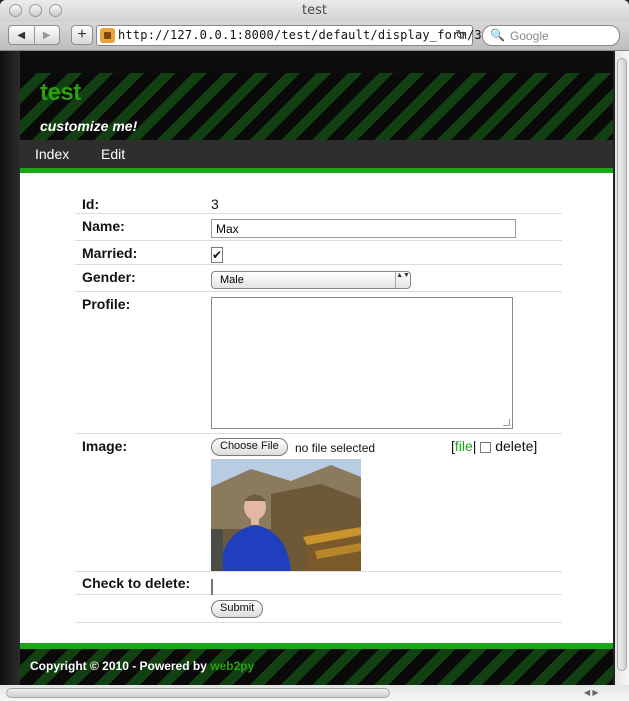 The width and height of the screenshot is (629, 701). Describe the element at coordinates (15, 10) in the screenshot. I see `close-window-button` at that location.